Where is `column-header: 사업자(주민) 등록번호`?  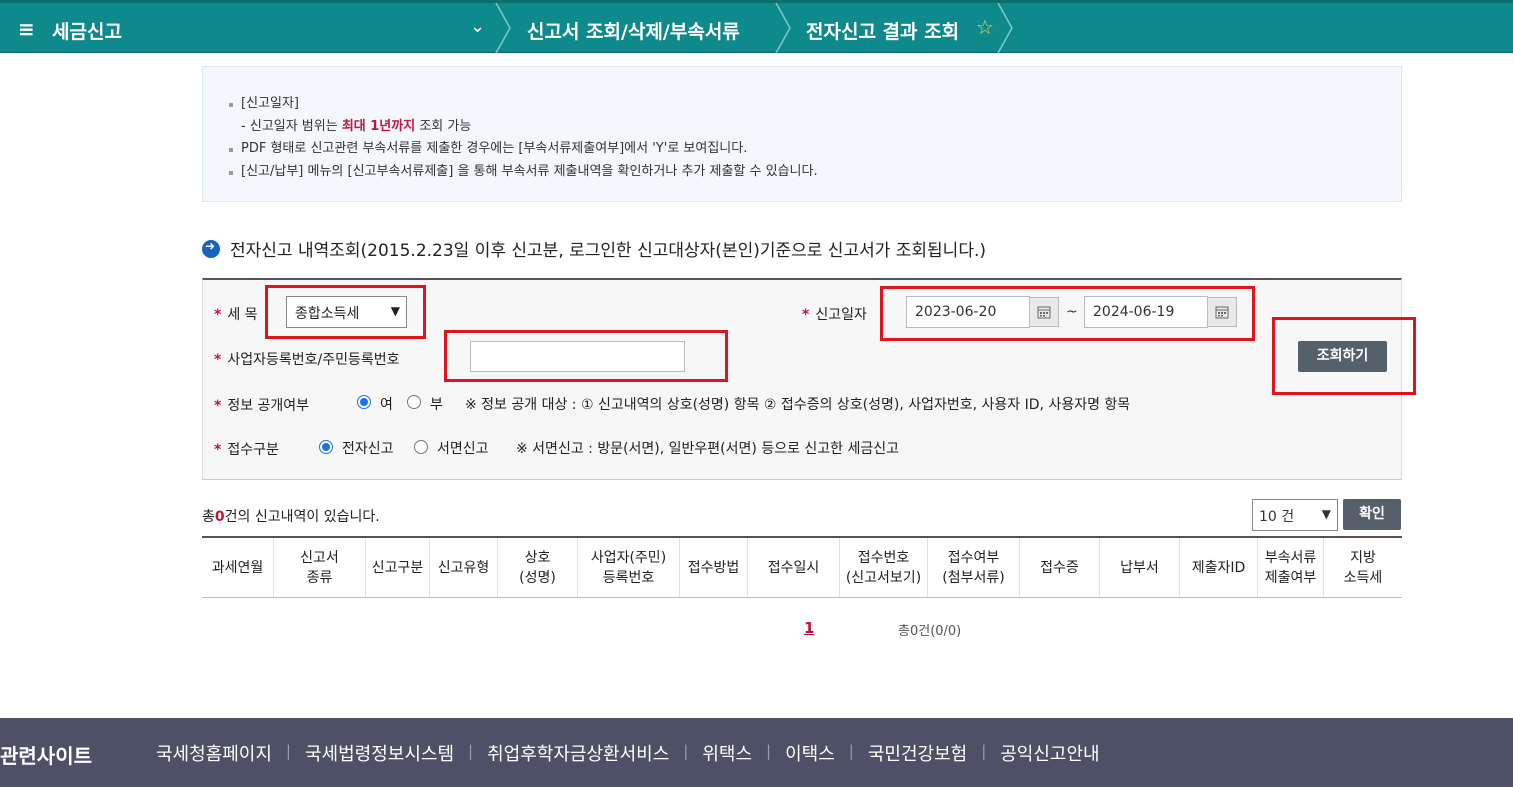 column-header: 사업자(주민) 등록번호 is located at coordinates (629, 567).